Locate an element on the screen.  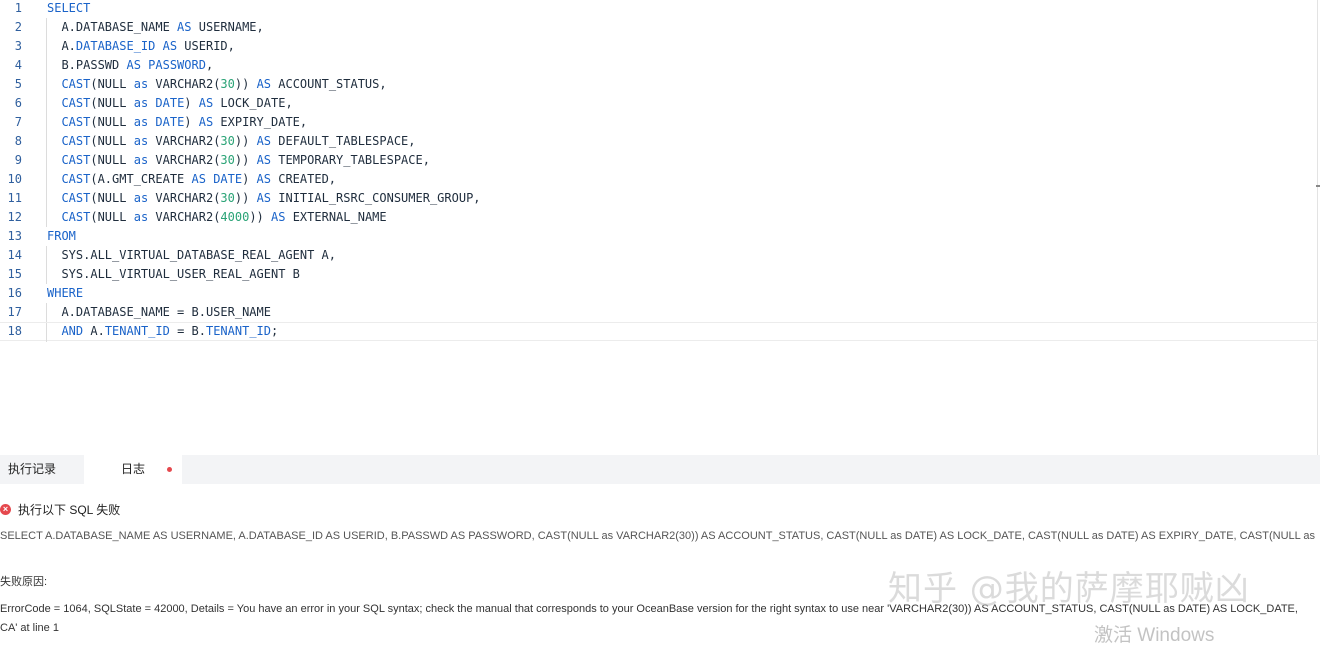
code-token: WHERE is located at coordinates (65, 293).